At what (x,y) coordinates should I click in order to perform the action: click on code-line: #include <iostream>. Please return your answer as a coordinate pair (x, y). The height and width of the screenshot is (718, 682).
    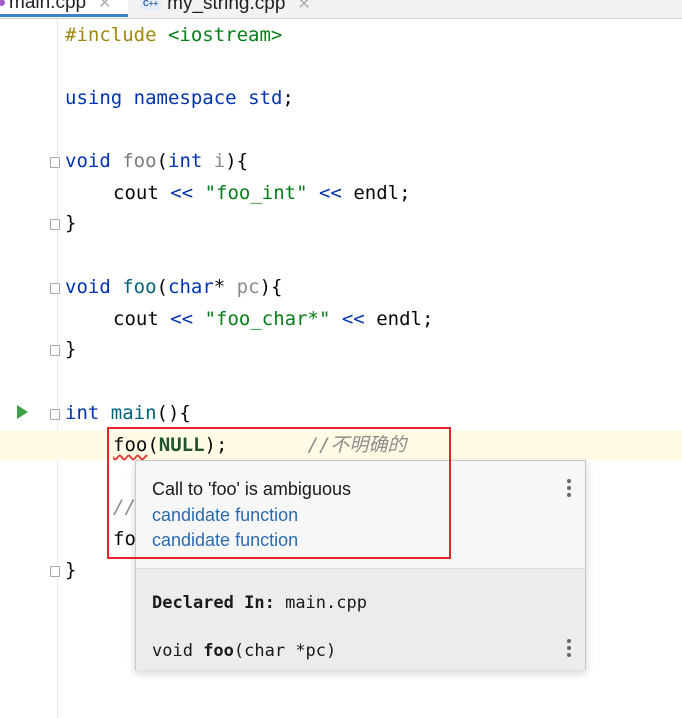
    Looking at the image, I should click on (173, 35).